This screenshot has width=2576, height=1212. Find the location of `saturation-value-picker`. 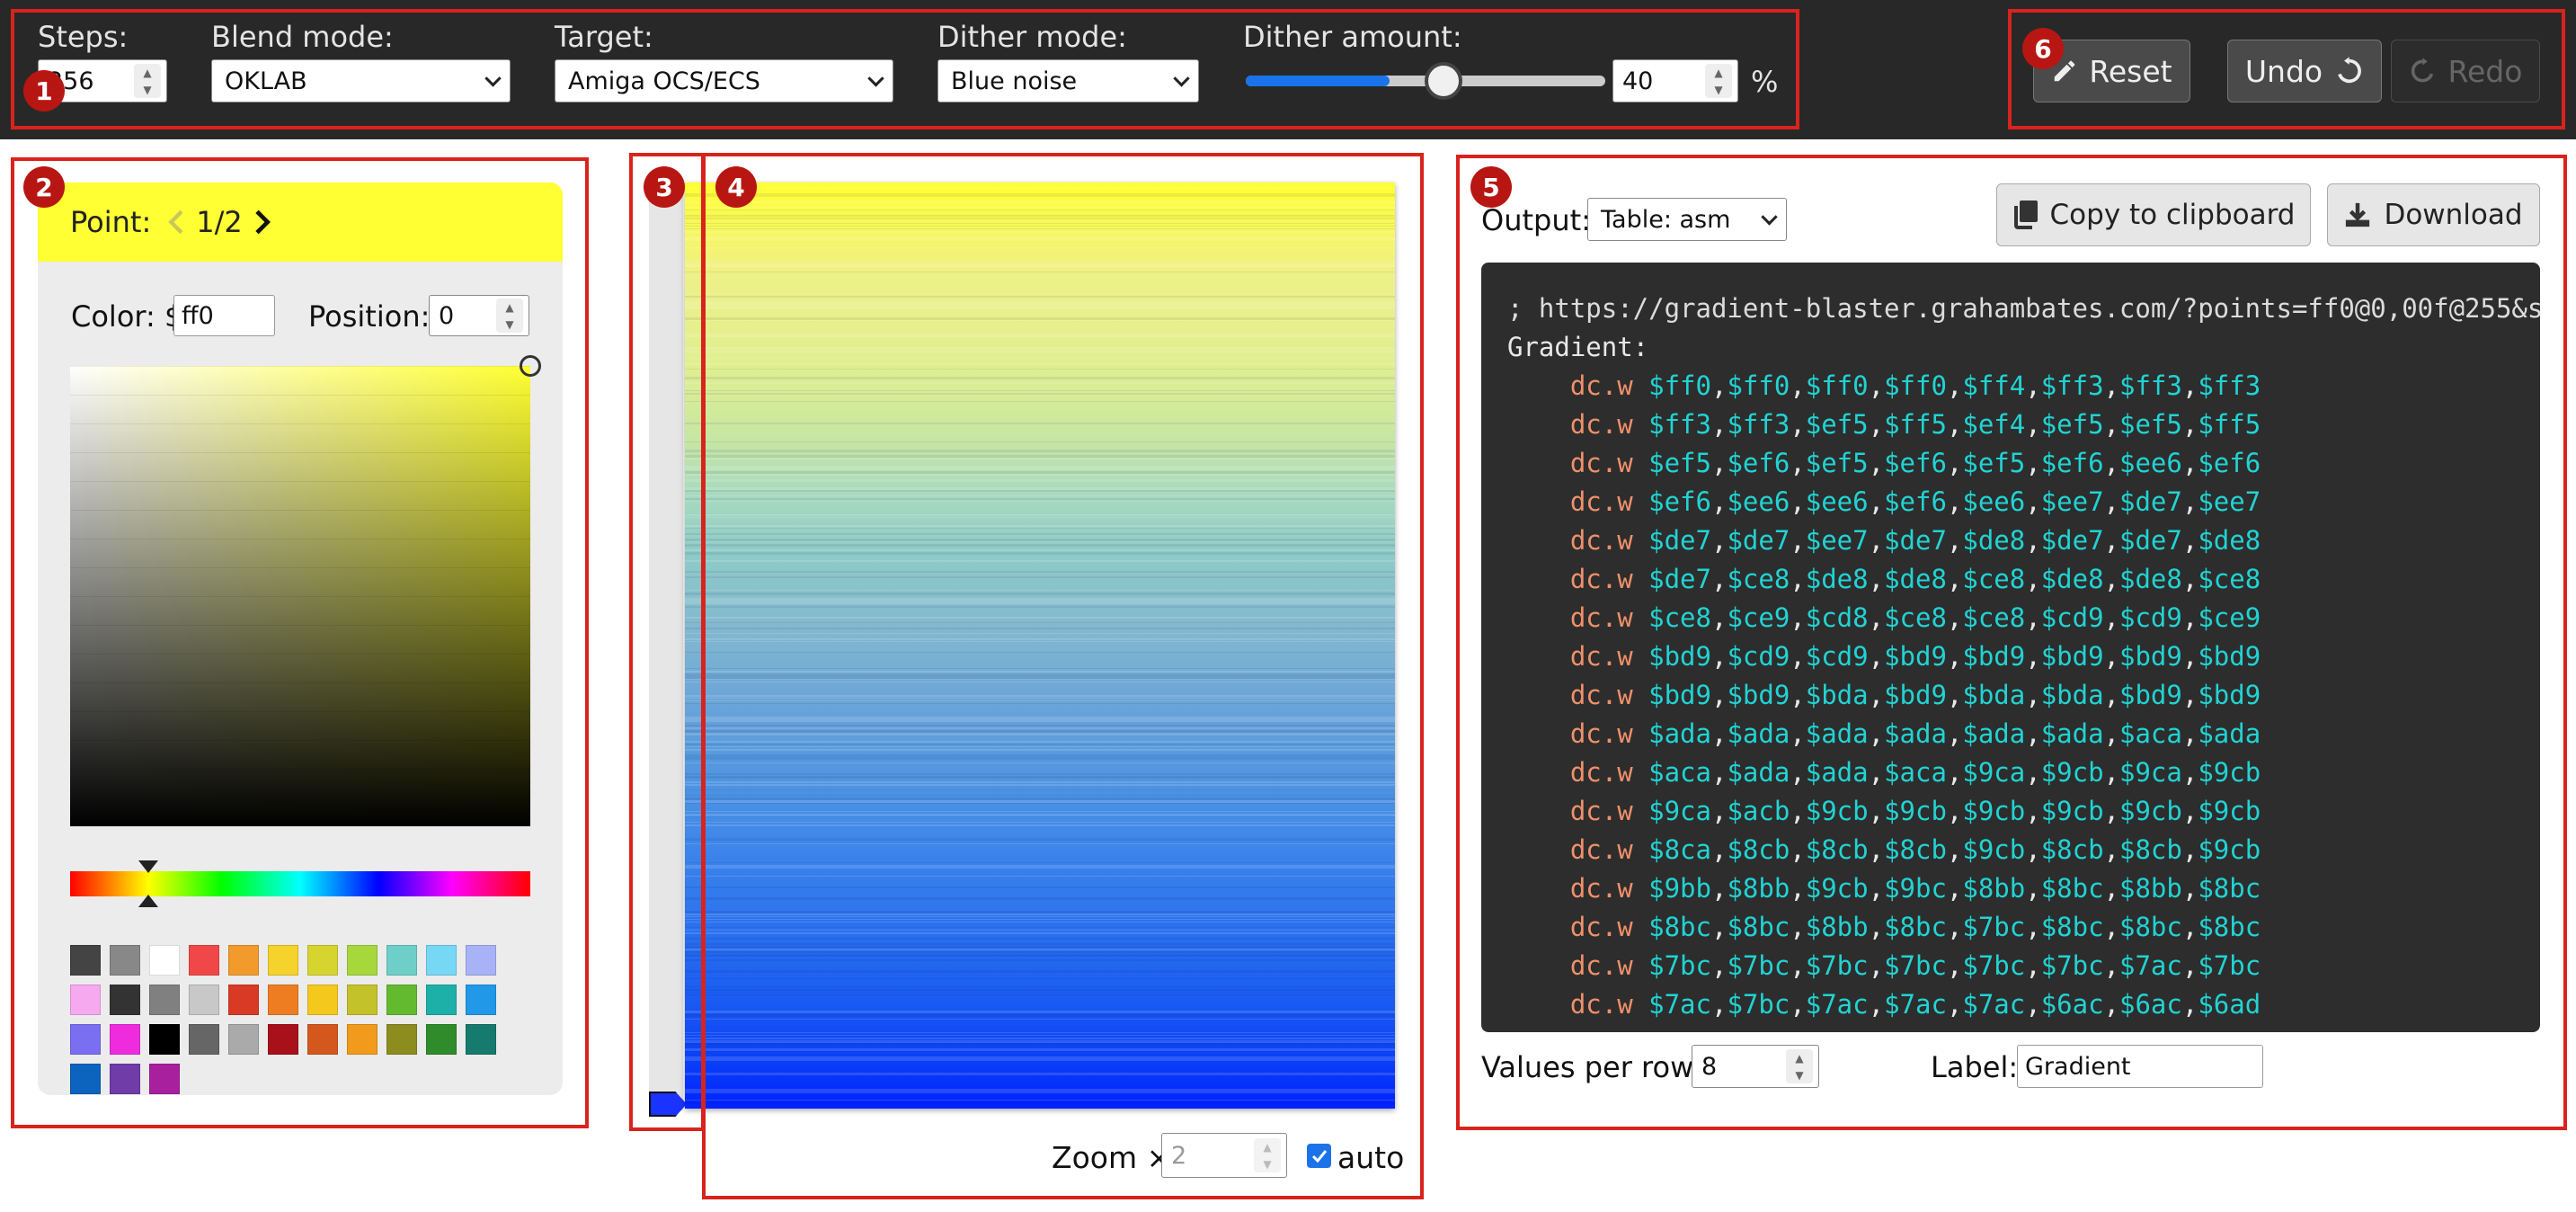

saturation-value-picker is located at coordinates (300, 596).